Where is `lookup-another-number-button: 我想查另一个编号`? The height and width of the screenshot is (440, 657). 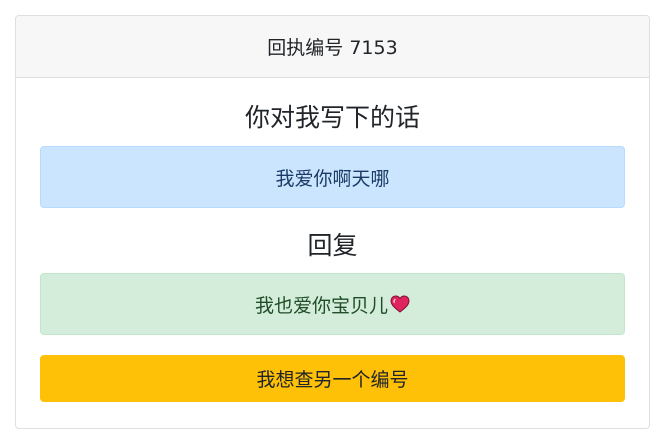 lookup-another-number-button: 我想查另一个编号 is located at coordinates (332, 378).